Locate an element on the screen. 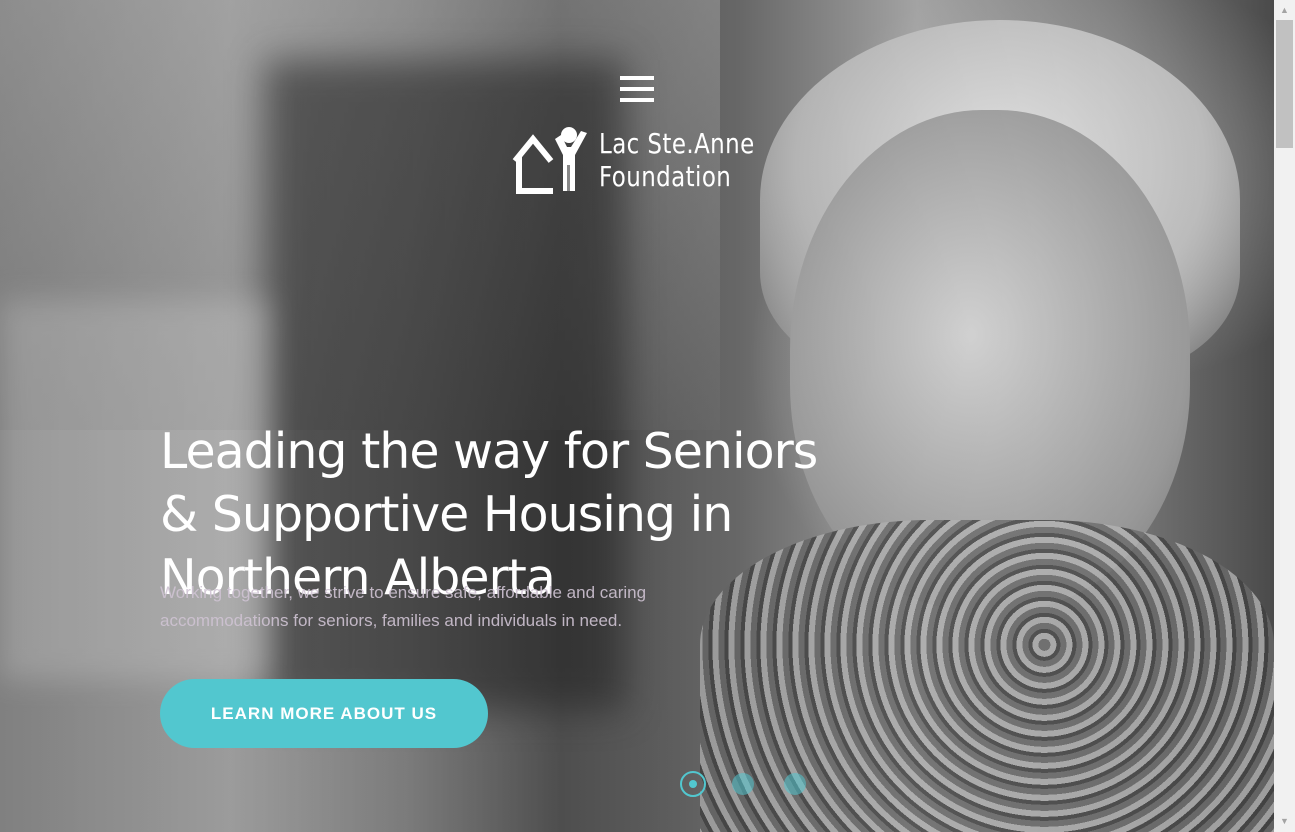 This screenshot has height=832, width=1295. learn-more-button: LEARN MORE ABOUT US is located at coordinates (324, 713).